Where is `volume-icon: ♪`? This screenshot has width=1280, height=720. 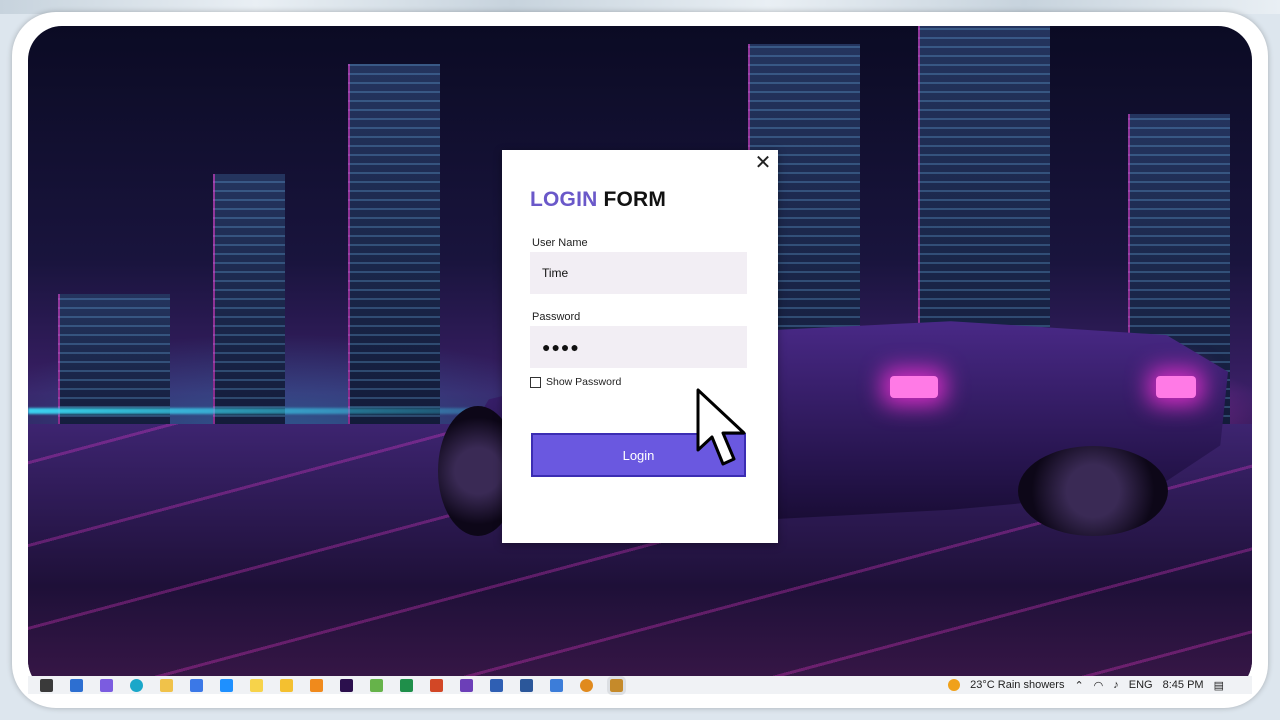
volume-icon: ♪ is located at coordinates (1116, 685).